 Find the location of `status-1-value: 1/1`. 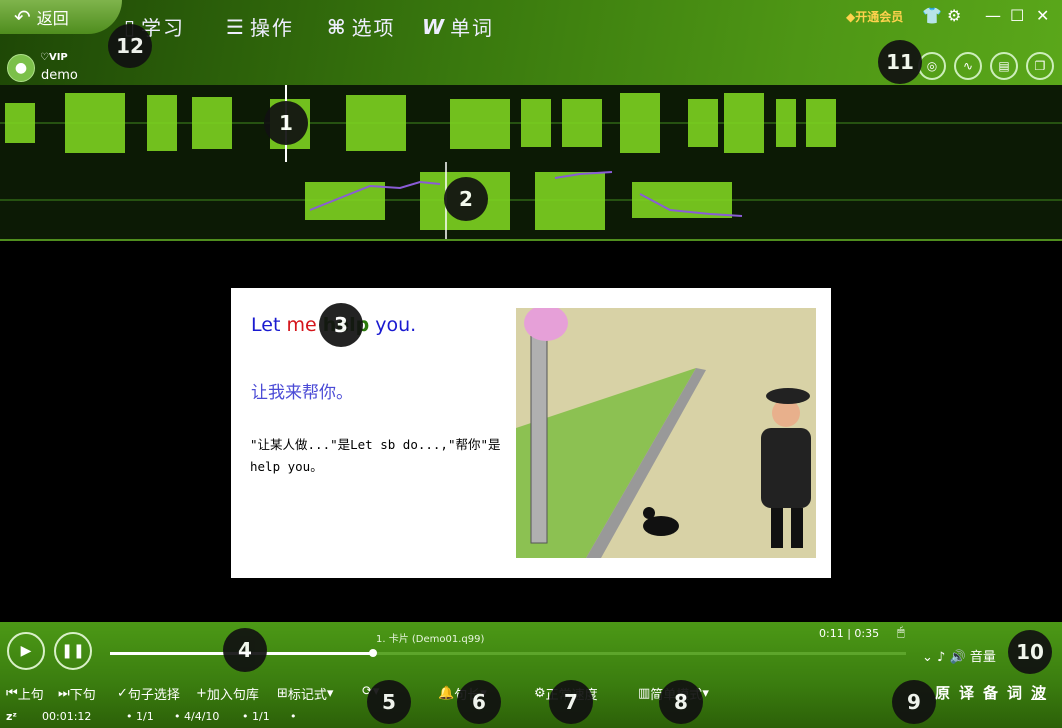

status-1-value: 1/1 is located at coordinates (145, 716).